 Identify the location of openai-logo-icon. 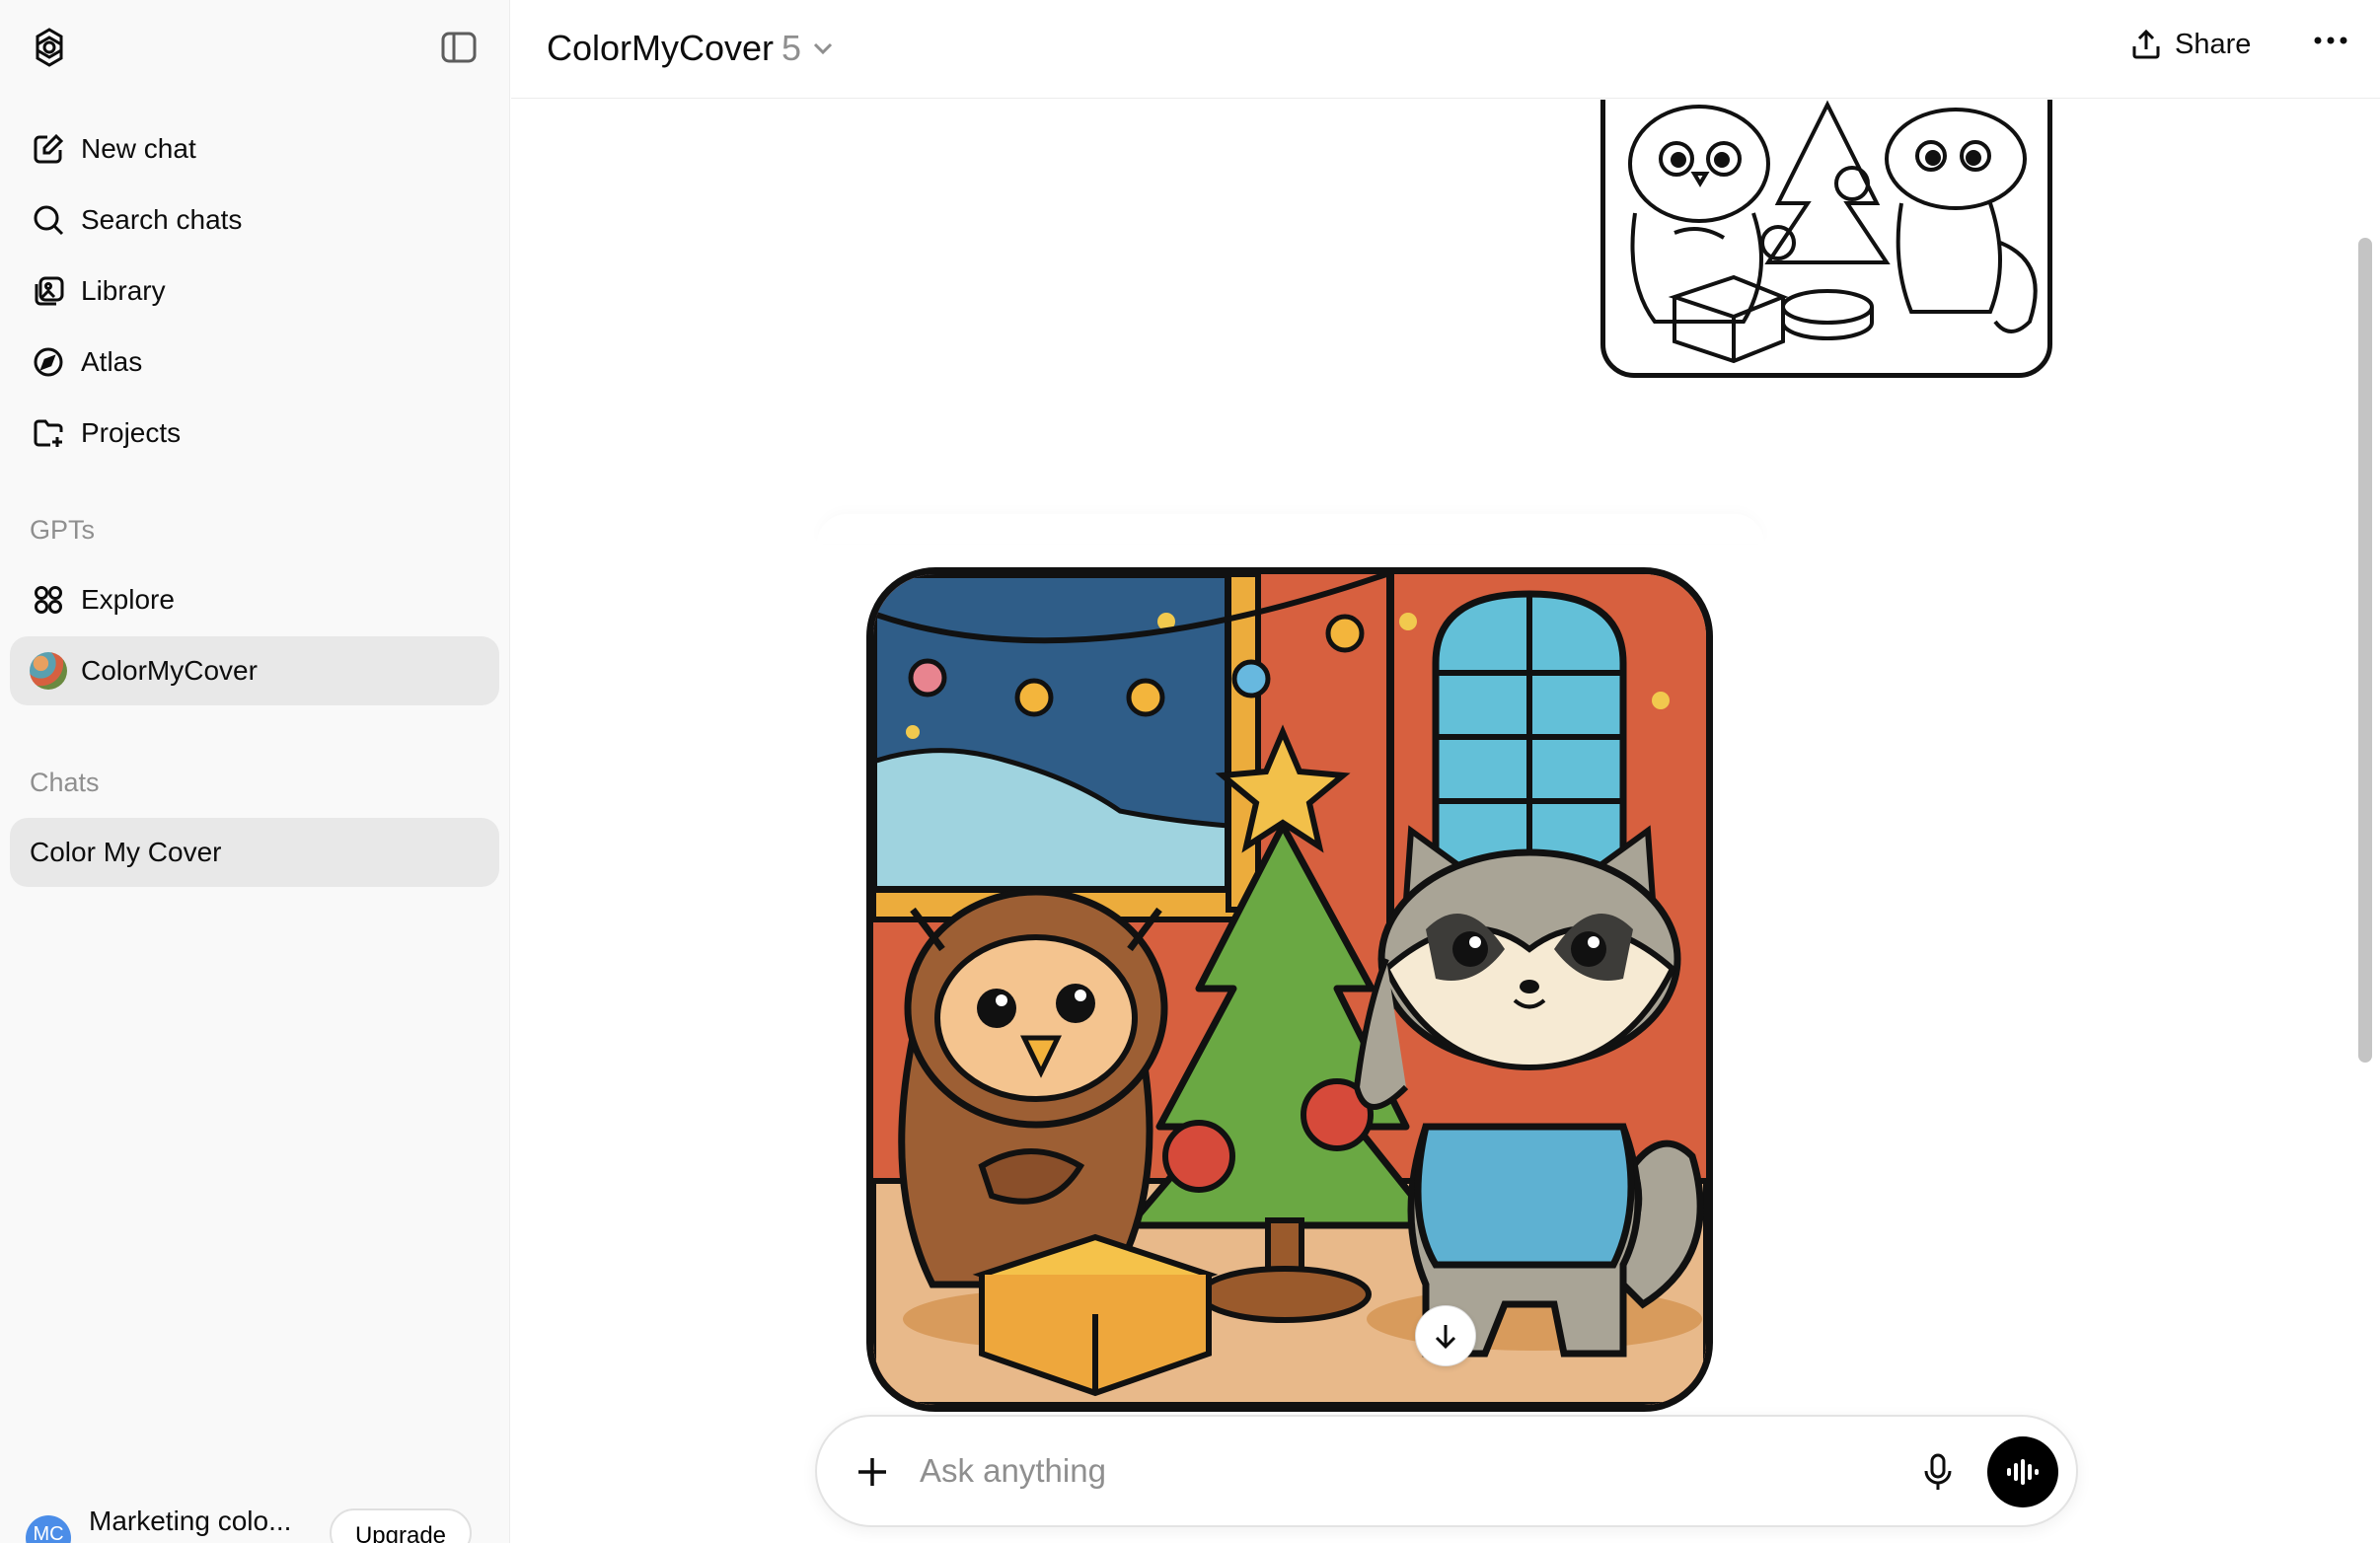
(49, 47).